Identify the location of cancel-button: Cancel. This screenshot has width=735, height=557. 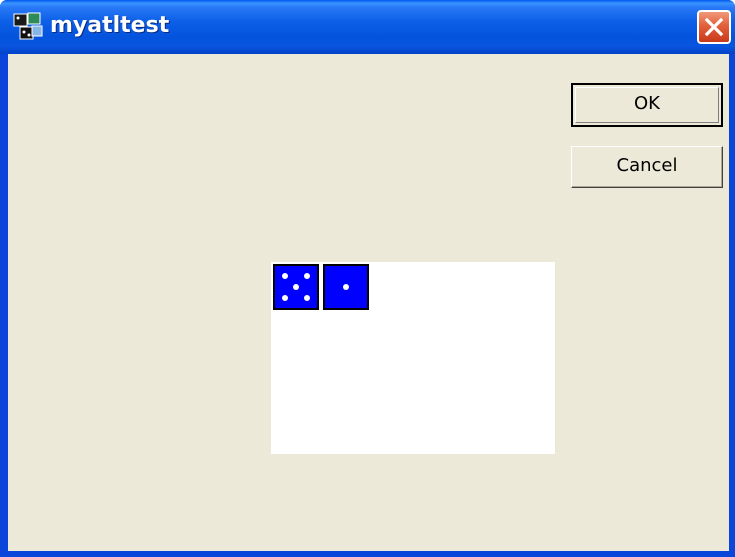
(647, 167).